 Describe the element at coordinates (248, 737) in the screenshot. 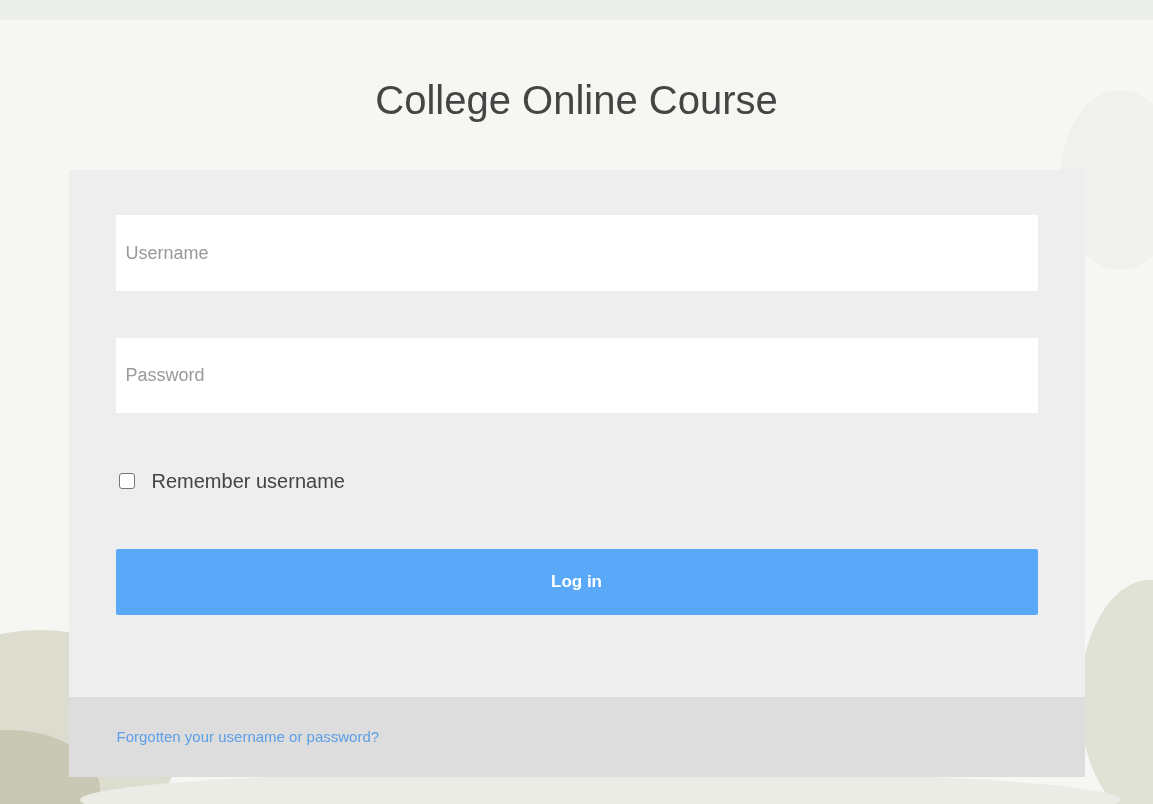

I see `forgot-password-link: Forgotten your username or password?` at that location.